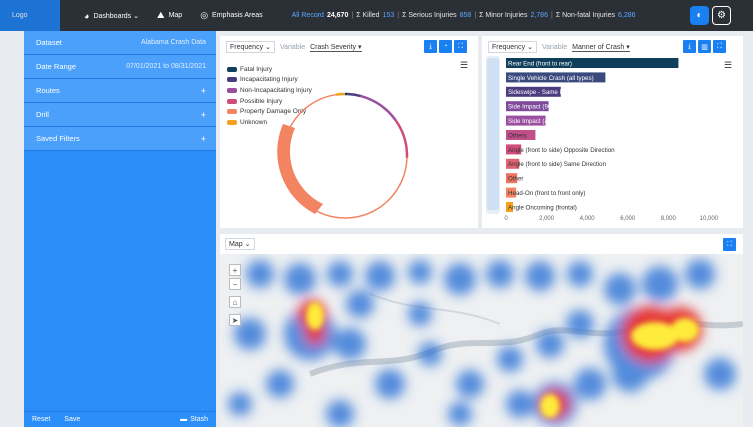 The width and height of the screenshot is (753, 427). I want to click on pie-chart-icon: ◕, so click(87, 15).